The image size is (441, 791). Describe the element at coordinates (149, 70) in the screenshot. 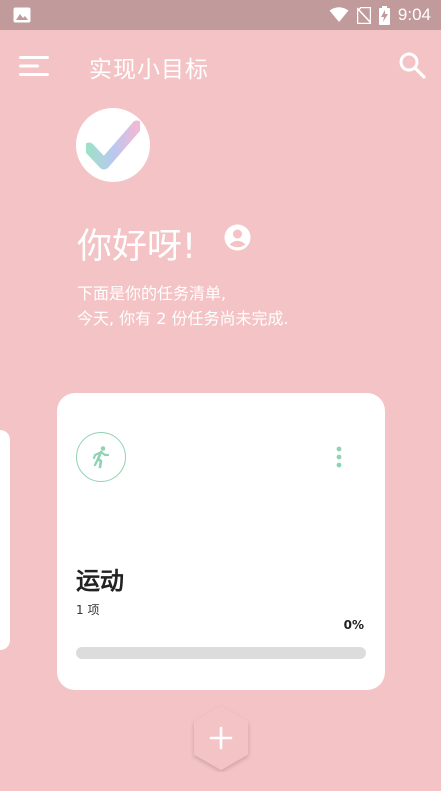

I see `app-title: 实现小目标` at that location.